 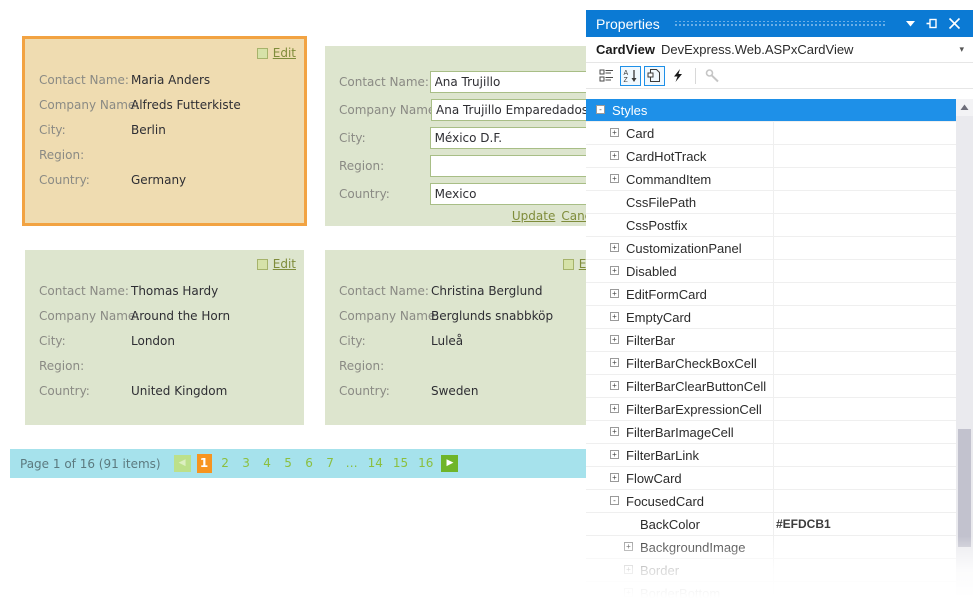 I want to click on property-name: FilterBarClearButtonCell, so click(x=696, y=386).